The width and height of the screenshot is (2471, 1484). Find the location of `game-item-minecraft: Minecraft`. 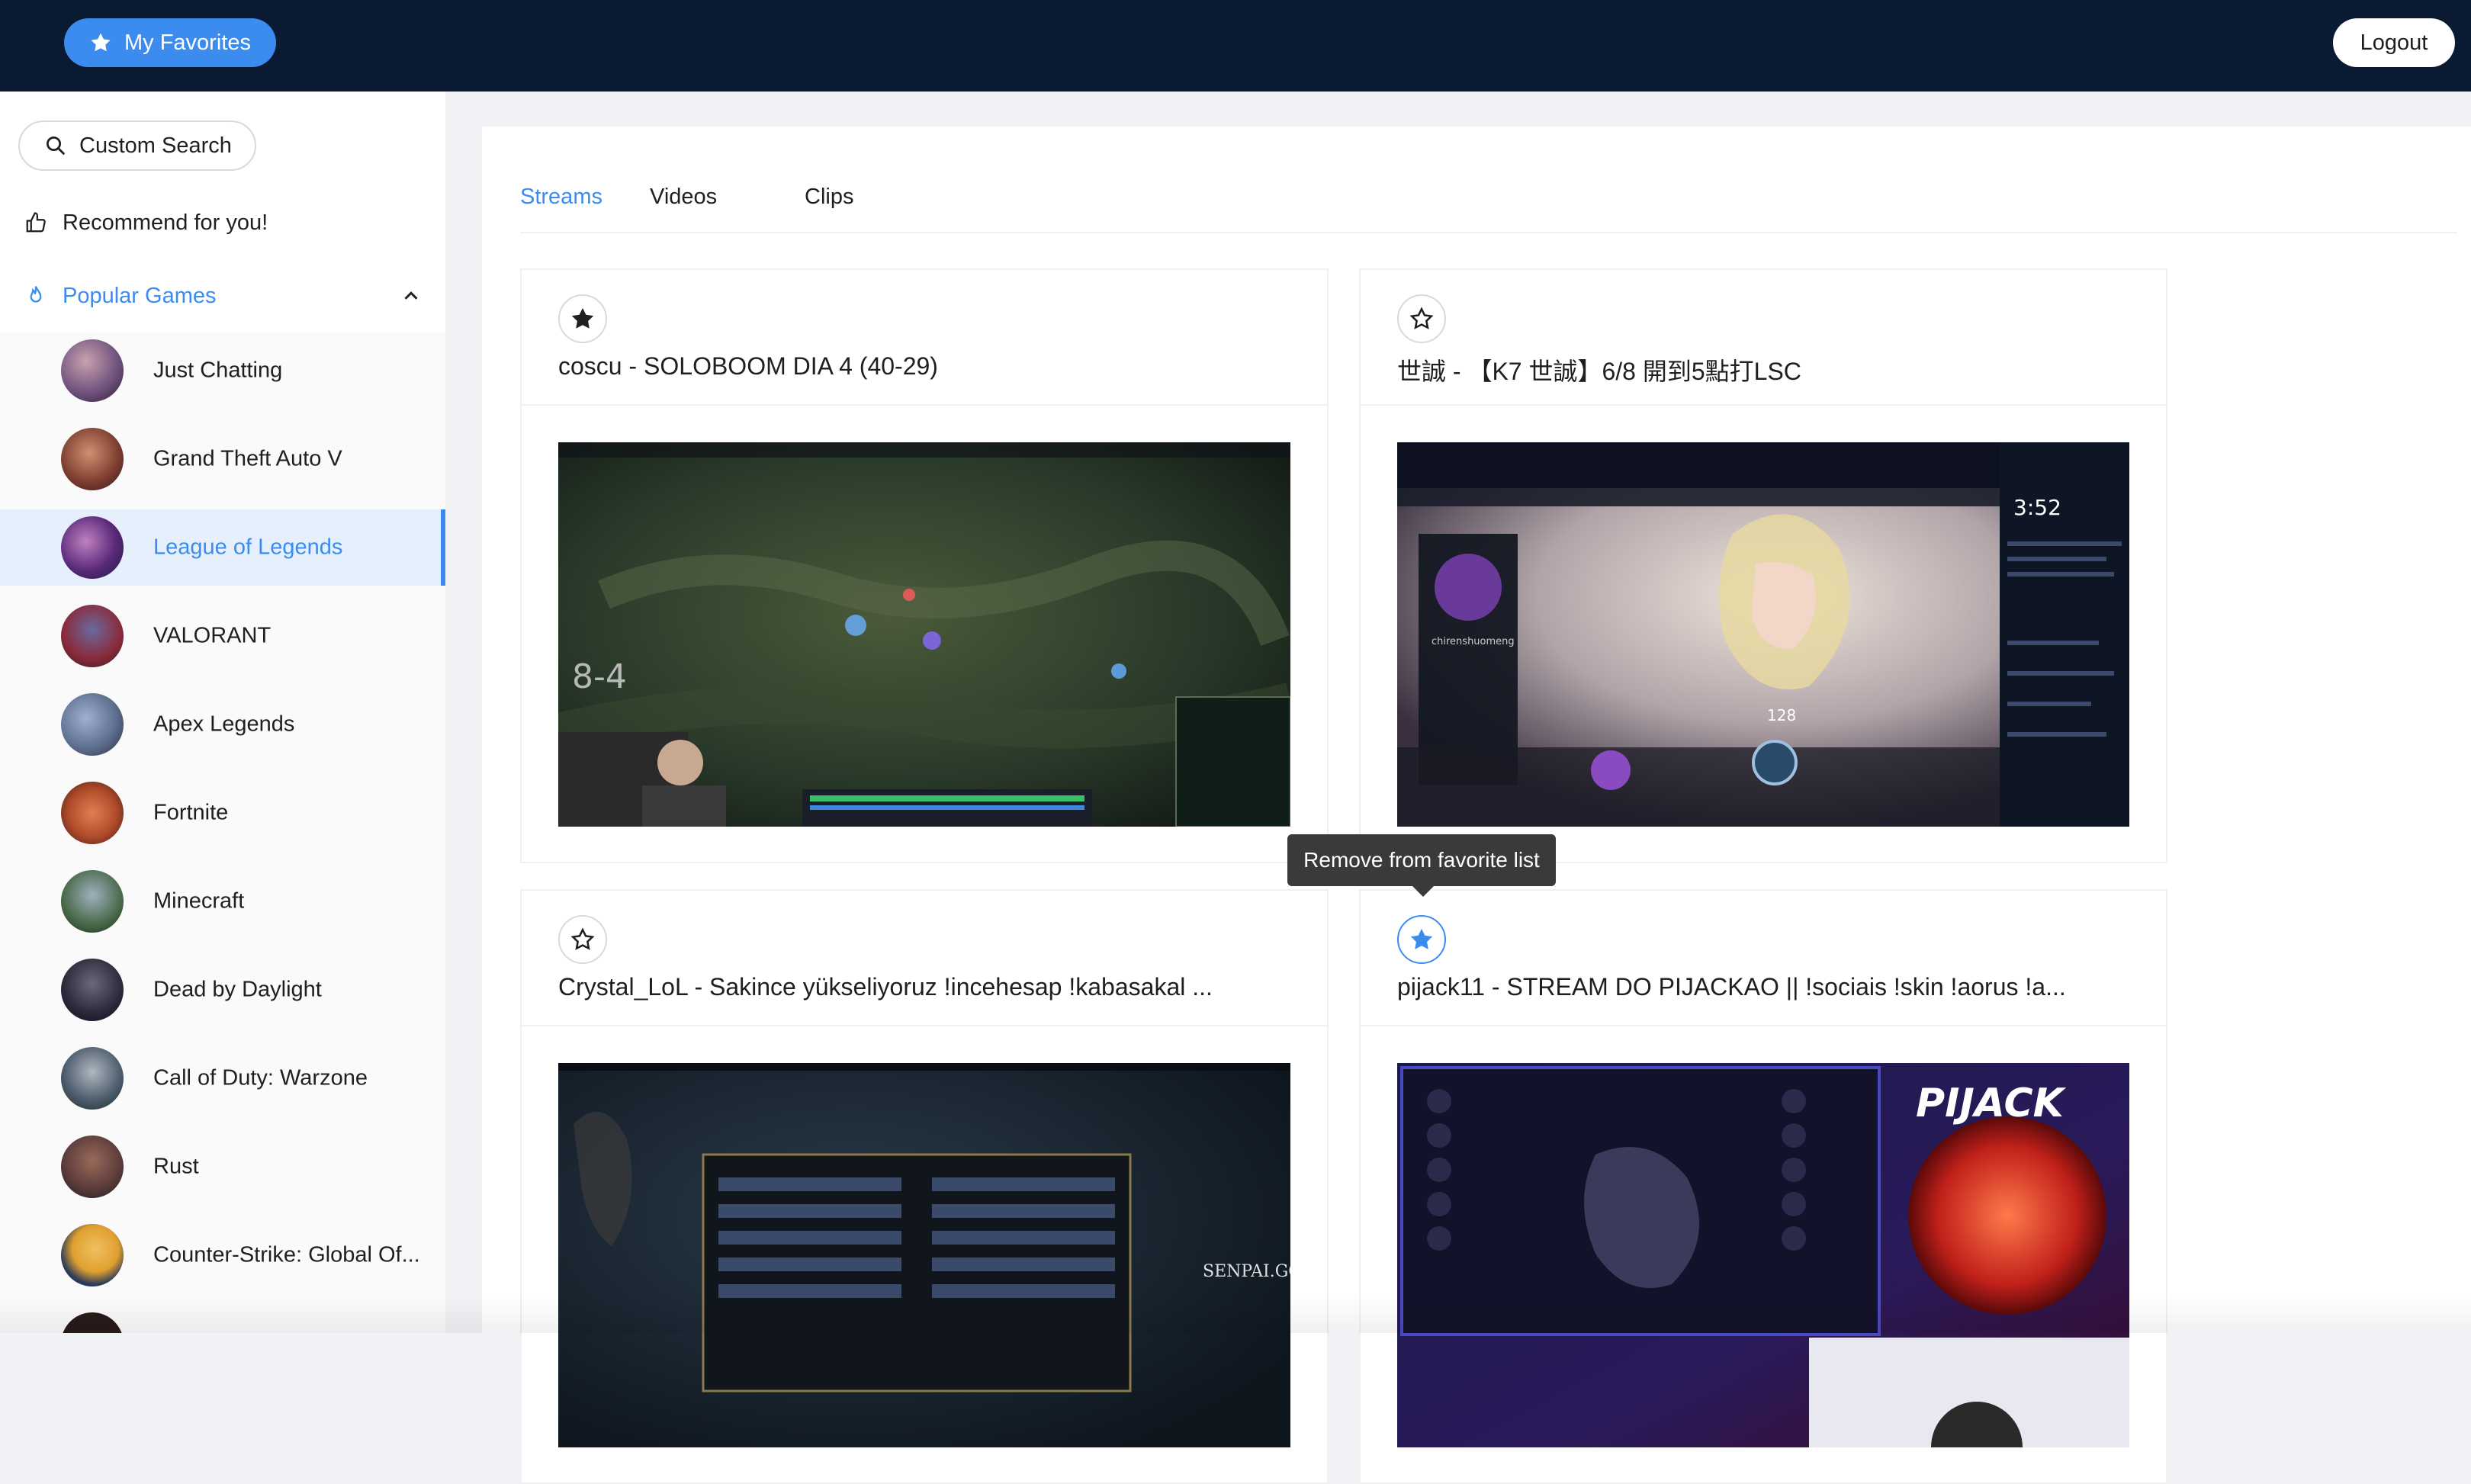

game-item-minecraft: Minecraft is located at coordinates (222, 902).